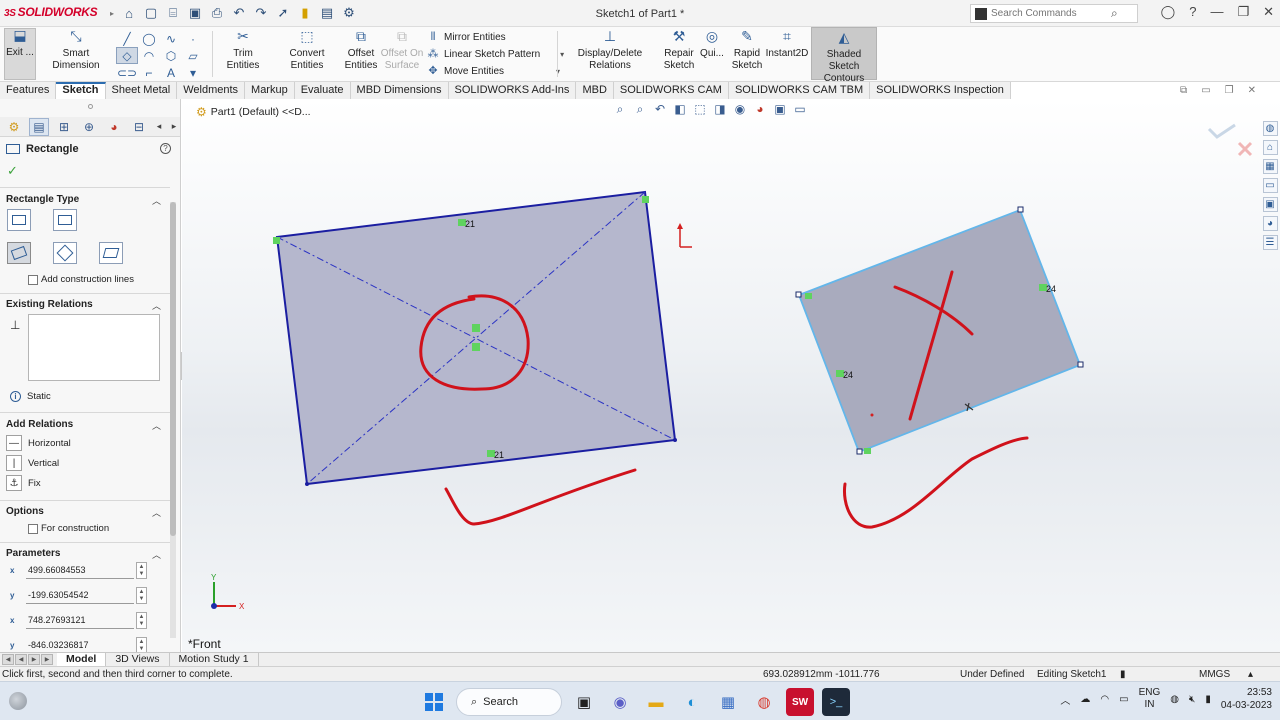 The image size is (1280, 720). I want to click on configuration-manager-icon: ⊞, so click(64, 127).